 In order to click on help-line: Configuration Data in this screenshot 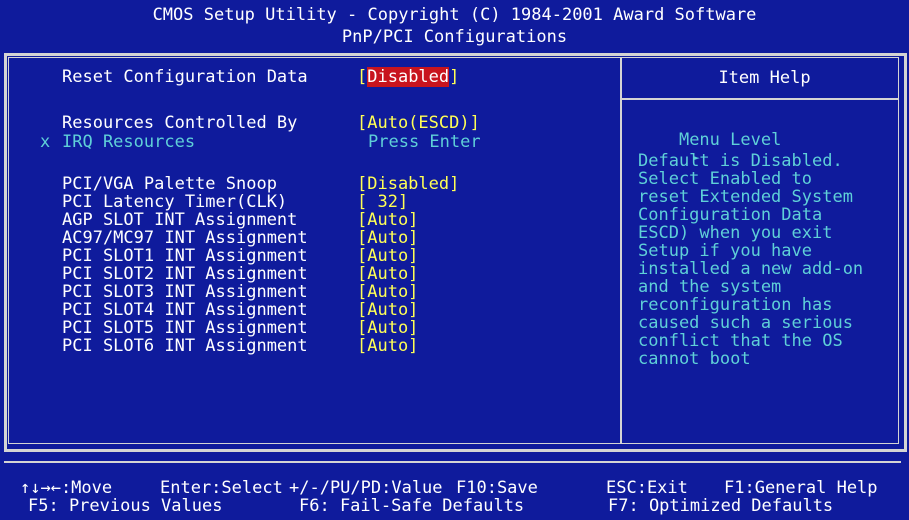, I will do `click(730, 215)`.